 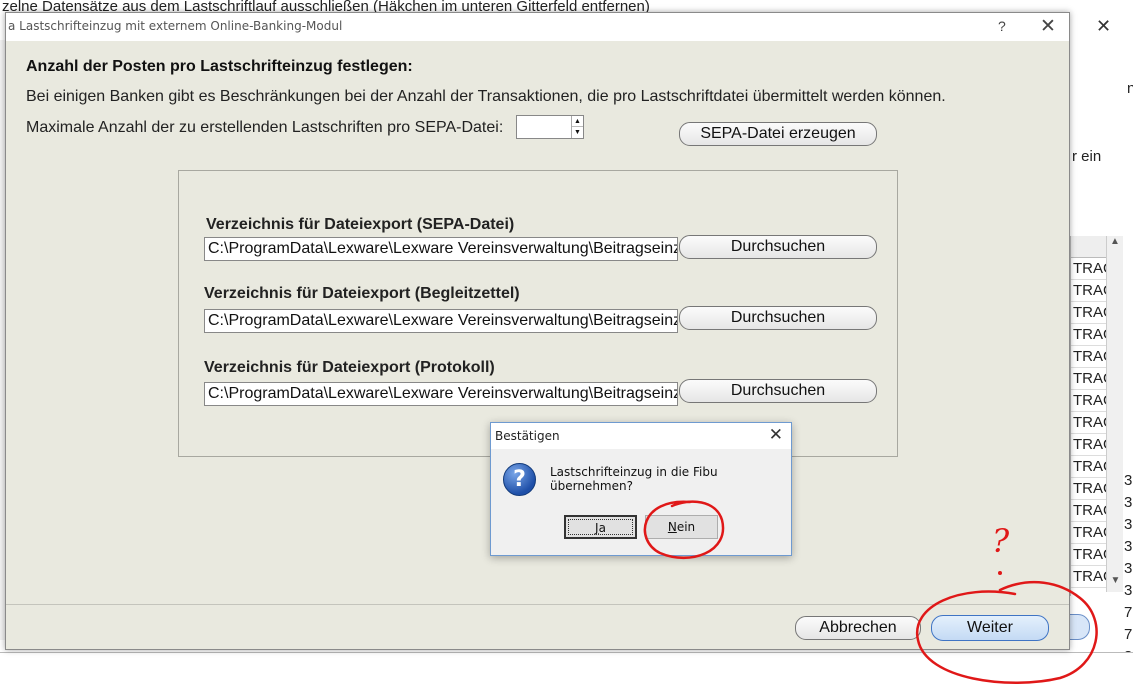 I want to click on max-count-stepper: ▲ ▼, so click(x=550, y=127).